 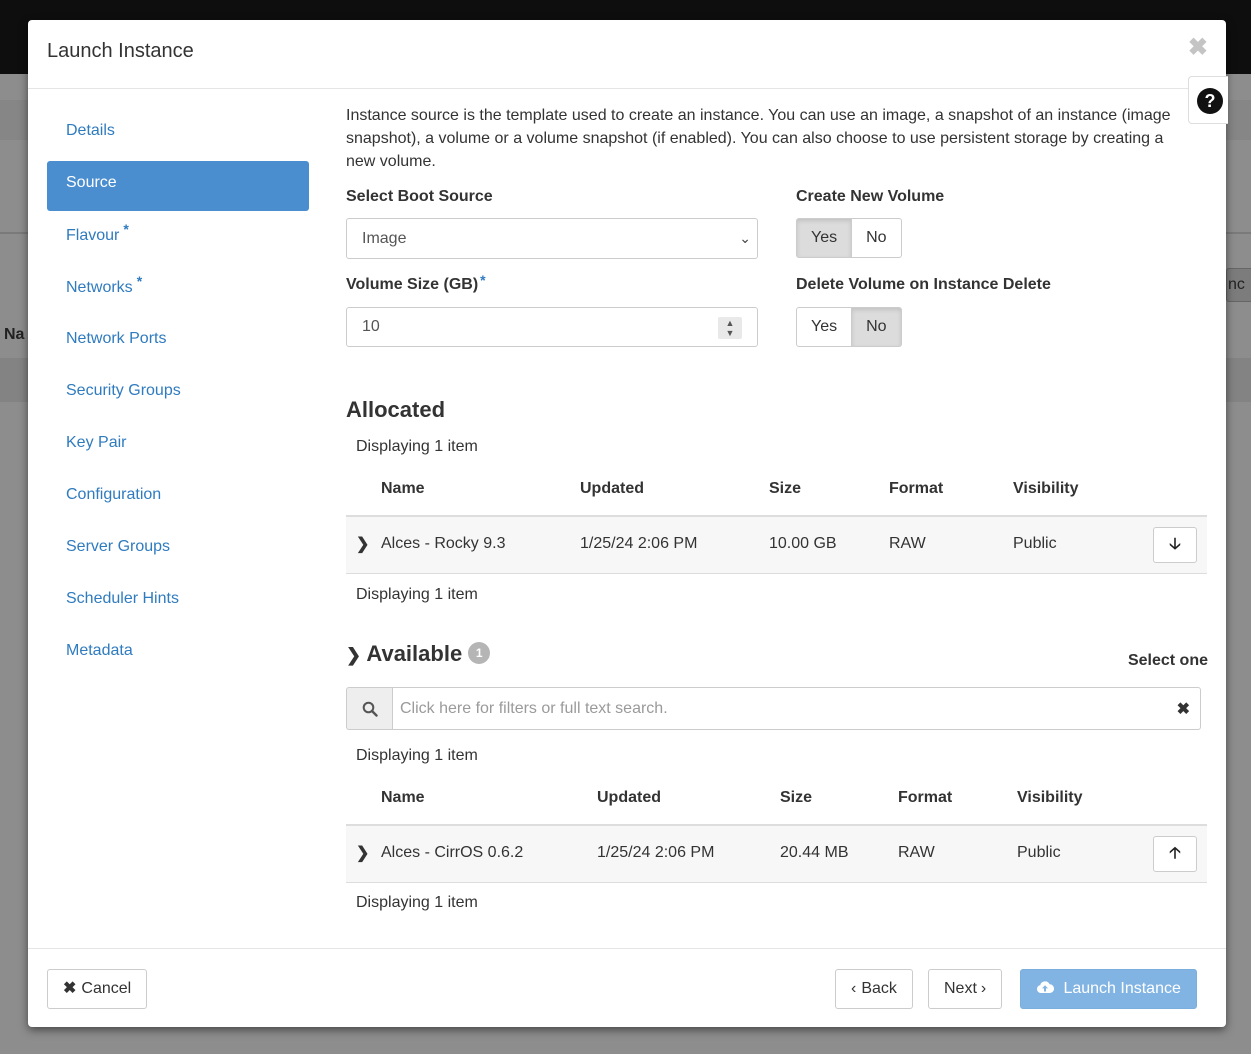 I want to click on nav-item-configuration: Configuration, so click(x=178, y=499).